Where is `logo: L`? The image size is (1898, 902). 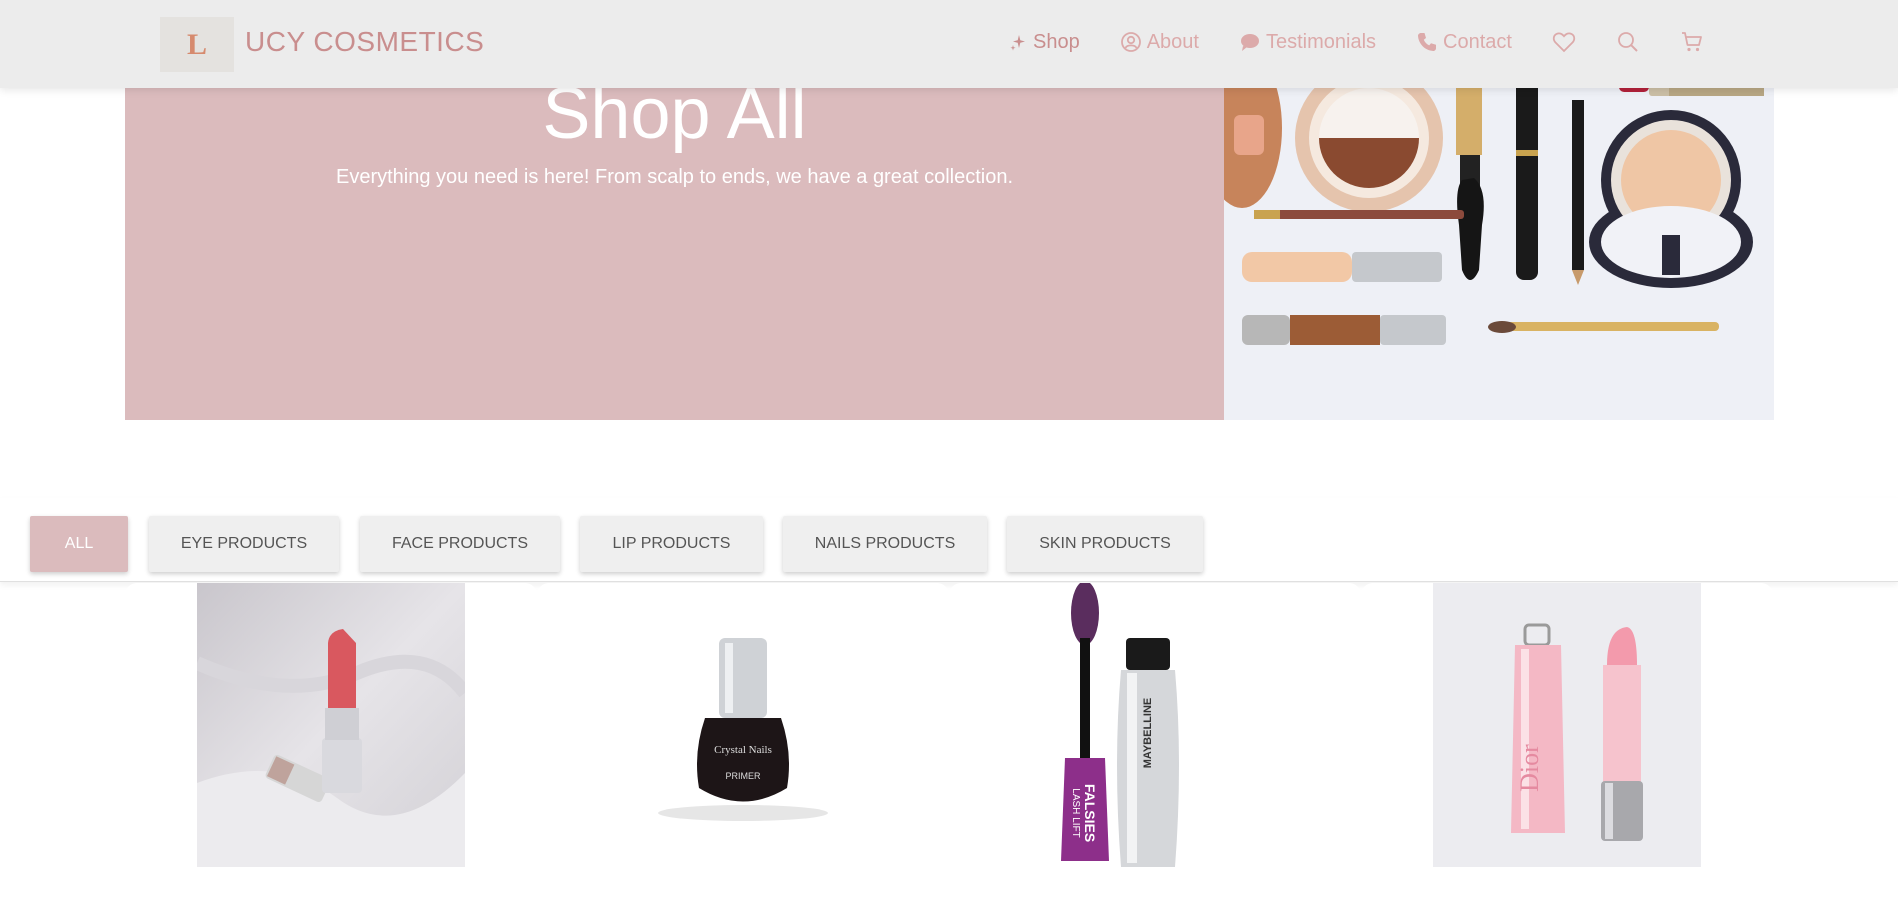
logo: L is located at coordinates (197, 44).